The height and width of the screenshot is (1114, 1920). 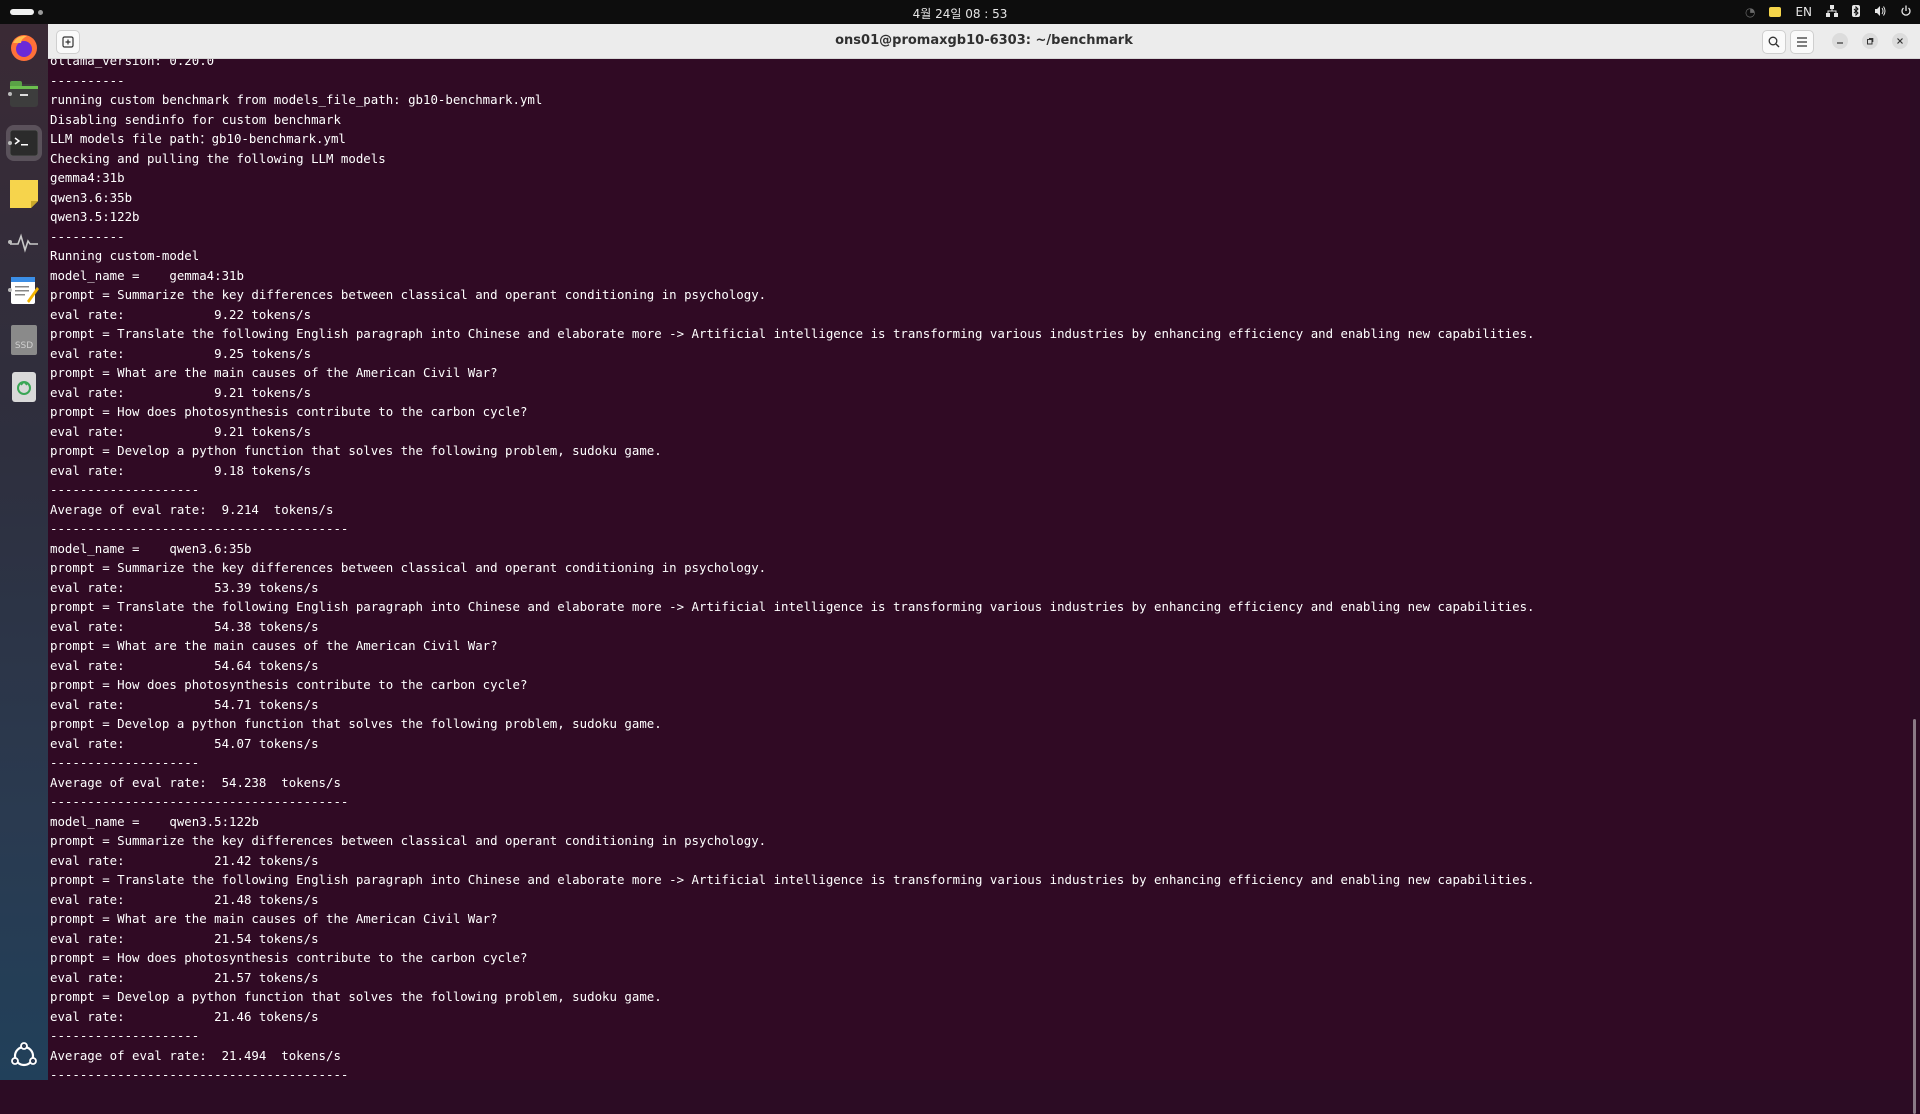 What do you see at coordinates (195, 782) in the screenshot?
I see `terminal-line: Average of eval rate: 54.238 tokens/s` at bounding box center [195, 782].